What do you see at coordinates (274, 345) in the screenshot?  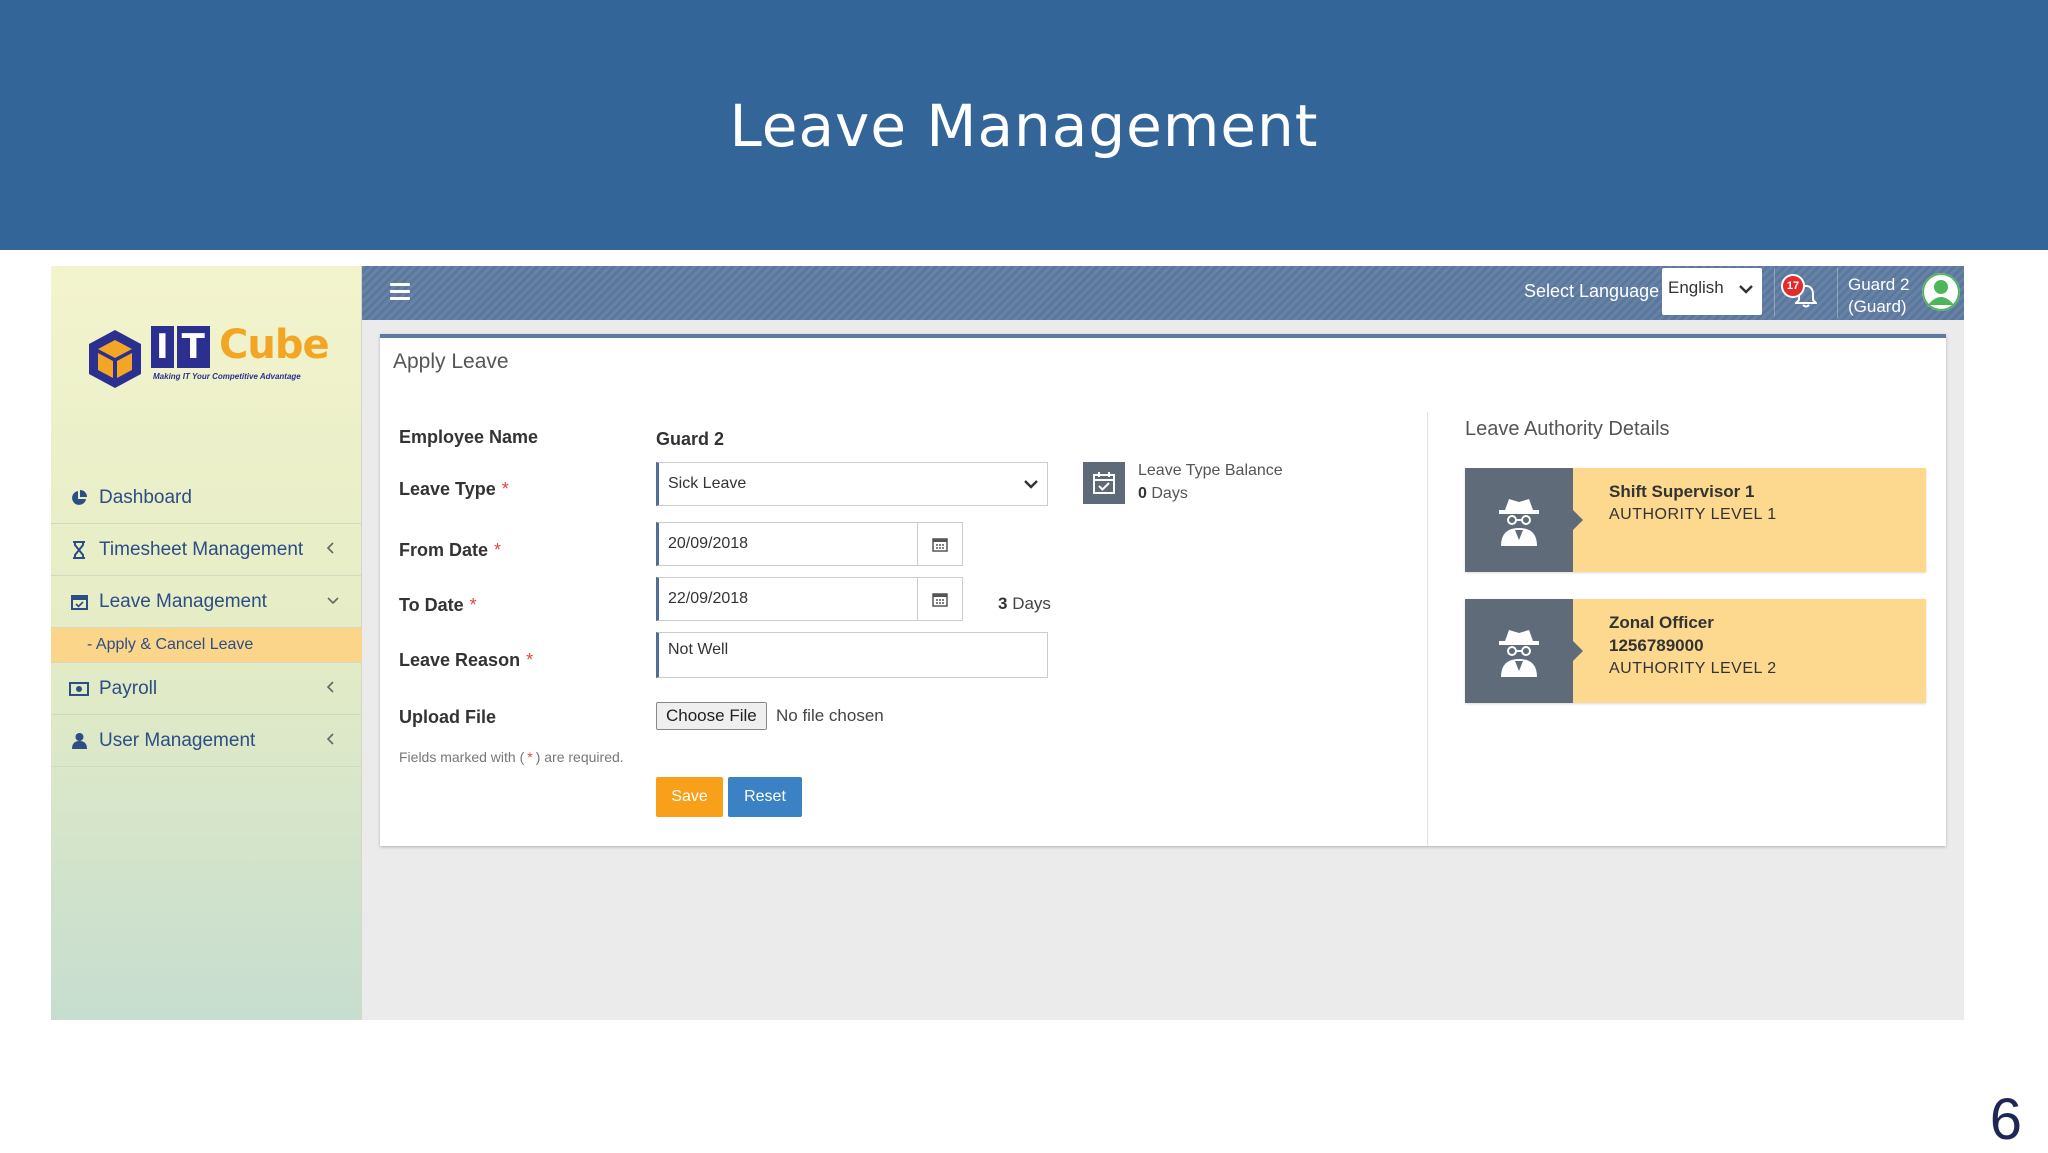 I see `logo-cube-text: Cube` at bounding box center [274, 345].